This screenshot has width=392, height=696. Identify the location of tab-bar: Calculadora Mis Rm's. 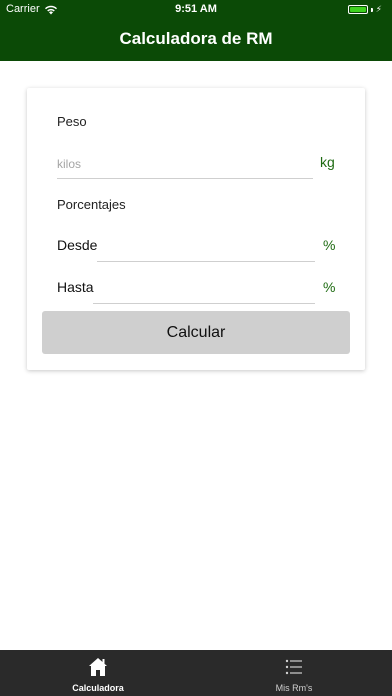
(196, 673).